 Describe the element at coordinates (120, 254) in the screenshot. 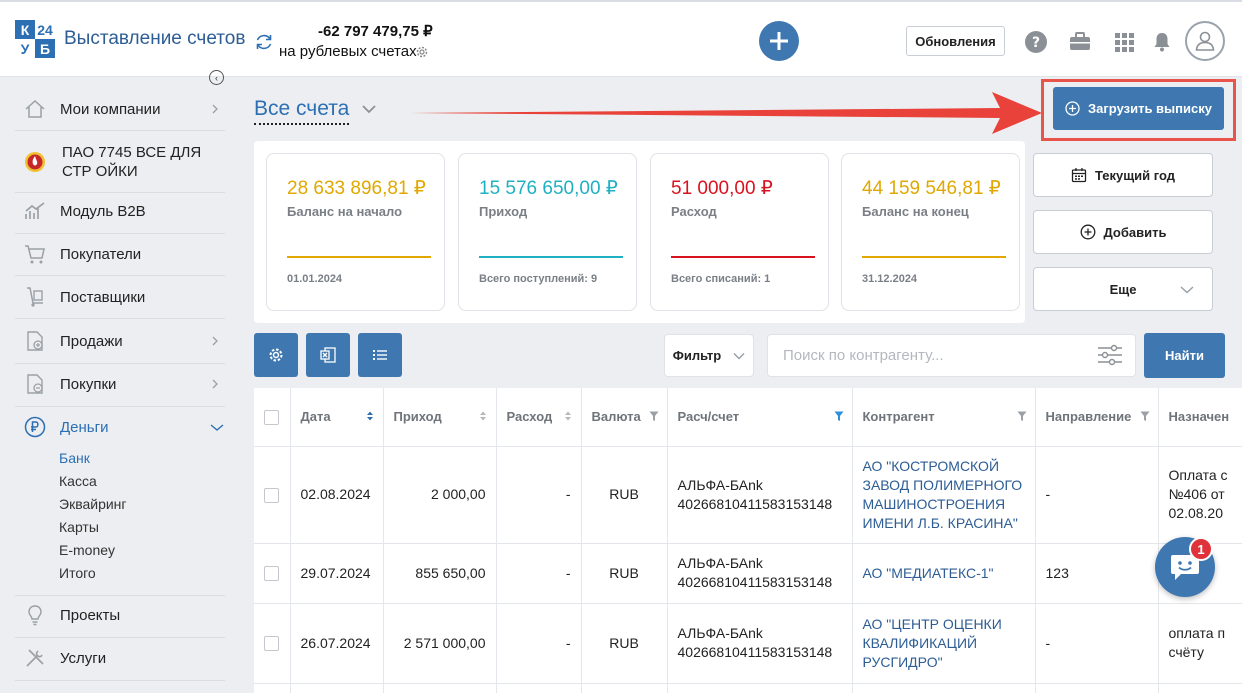

I see `sidebar-item-buyers: Покупатели` at that location.